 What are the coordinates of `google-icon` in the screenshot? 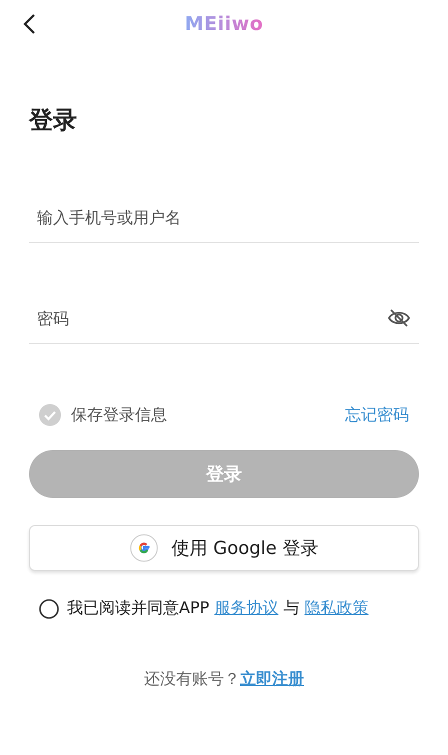 It's located at (144, 548).